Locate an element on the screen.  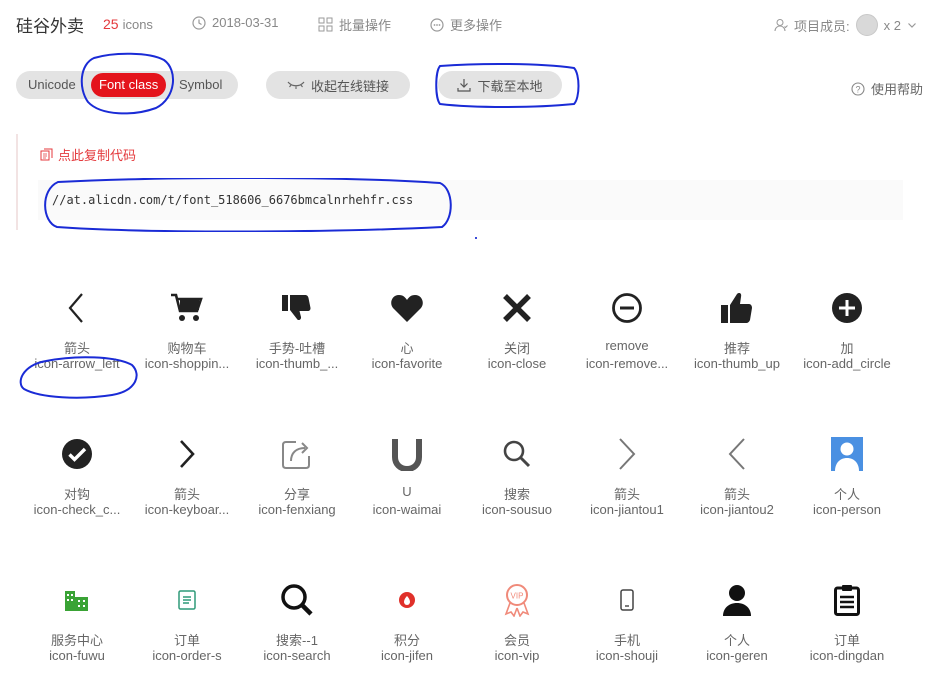
icon-card: 心 icon-favorite is located at coordinates (407, 327).